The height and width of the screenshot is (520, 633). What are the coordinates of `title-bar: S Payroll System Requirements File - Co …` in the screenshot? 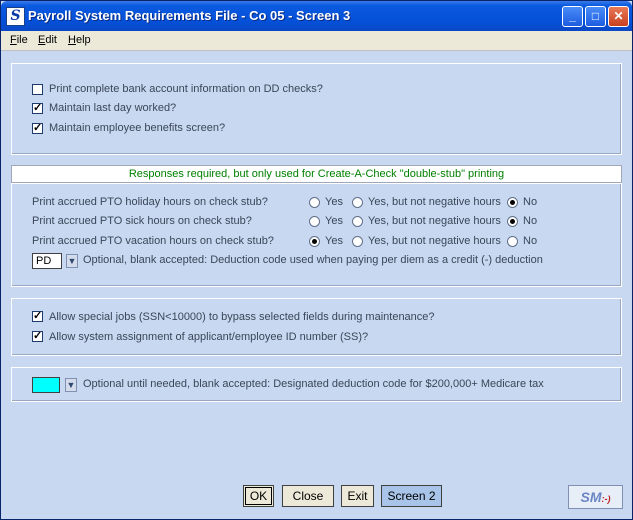 It's located at (316, 16).